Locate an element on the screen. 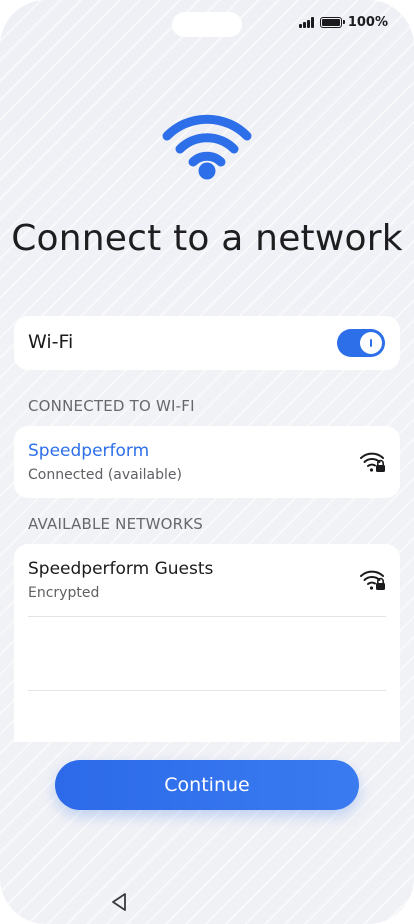 This screenshot has width=414, height=924. toggle-knob is located at coordinates (371, 343).